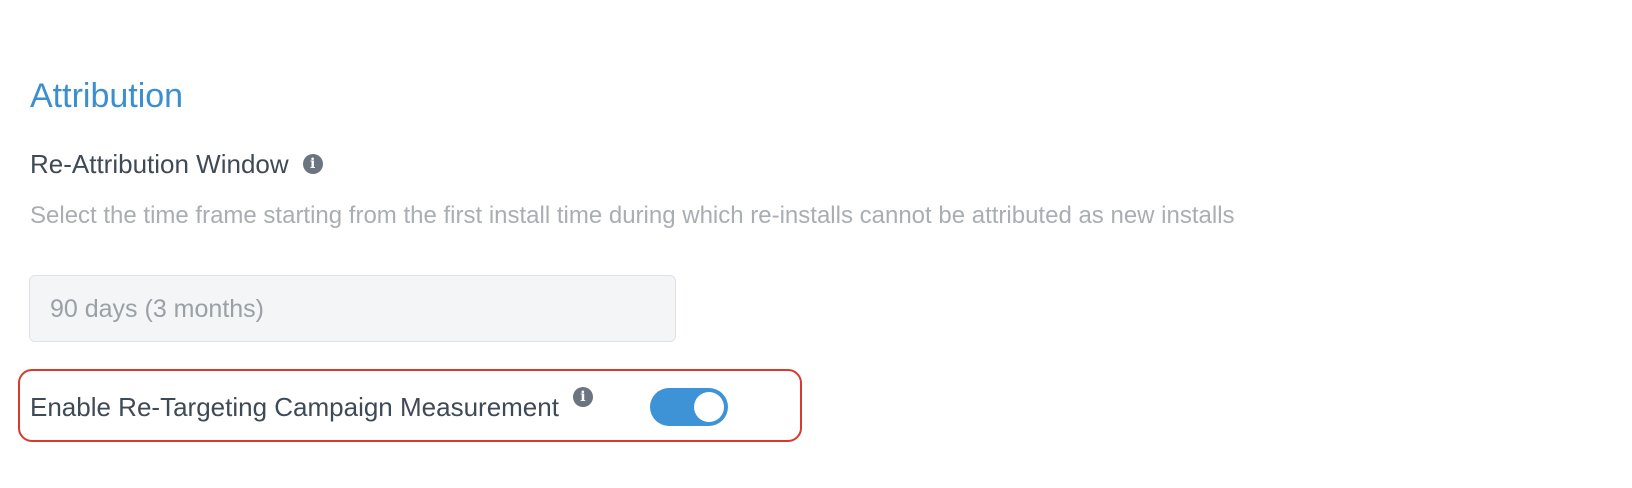 This screenshot has height=488, width=1632. I want to click on reattribution-window-selected-value: 90 days (3 months), so click(157, 308).